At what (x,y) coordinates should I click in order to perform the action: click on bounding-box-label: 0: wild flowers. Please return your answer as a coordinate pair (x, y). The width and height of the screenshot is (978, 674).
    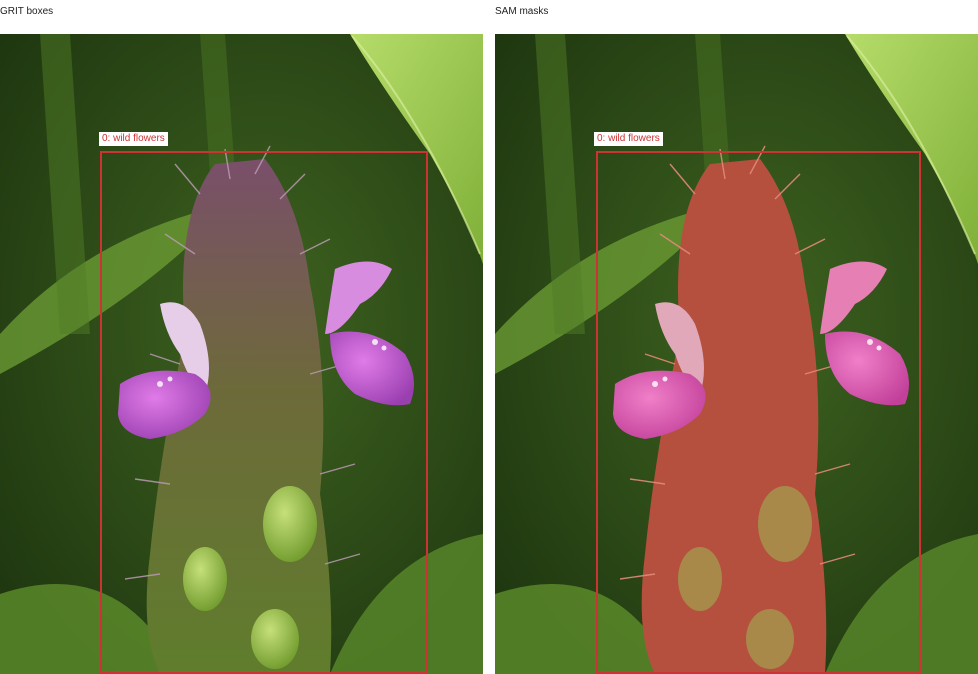
    Looking at the image, I should click on (133, 139).